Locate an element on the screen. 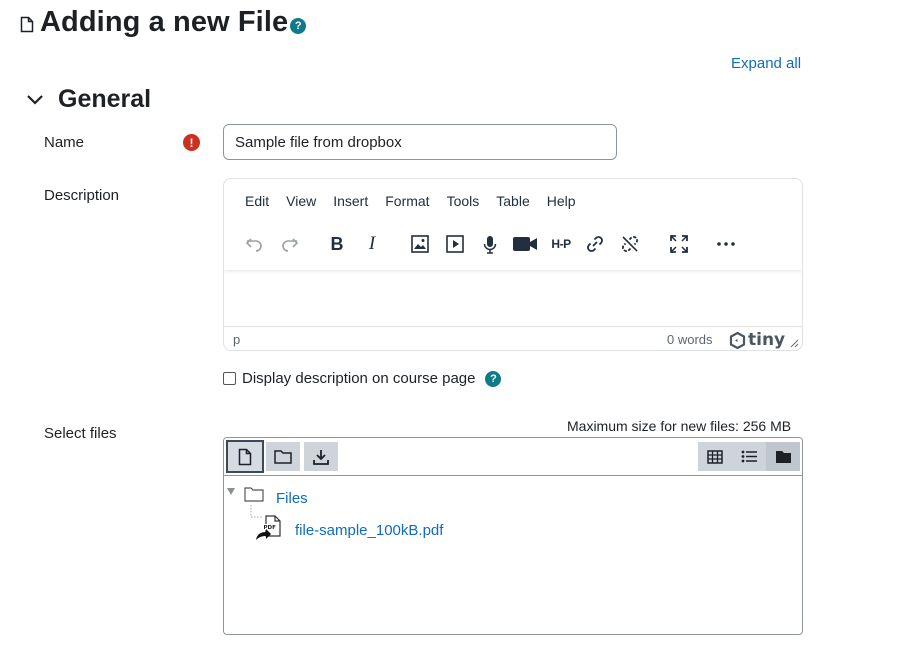 Image resolution: width=897 pixels, height=647 pixels. triangle-down-icon is located at coordinates (231, 491).